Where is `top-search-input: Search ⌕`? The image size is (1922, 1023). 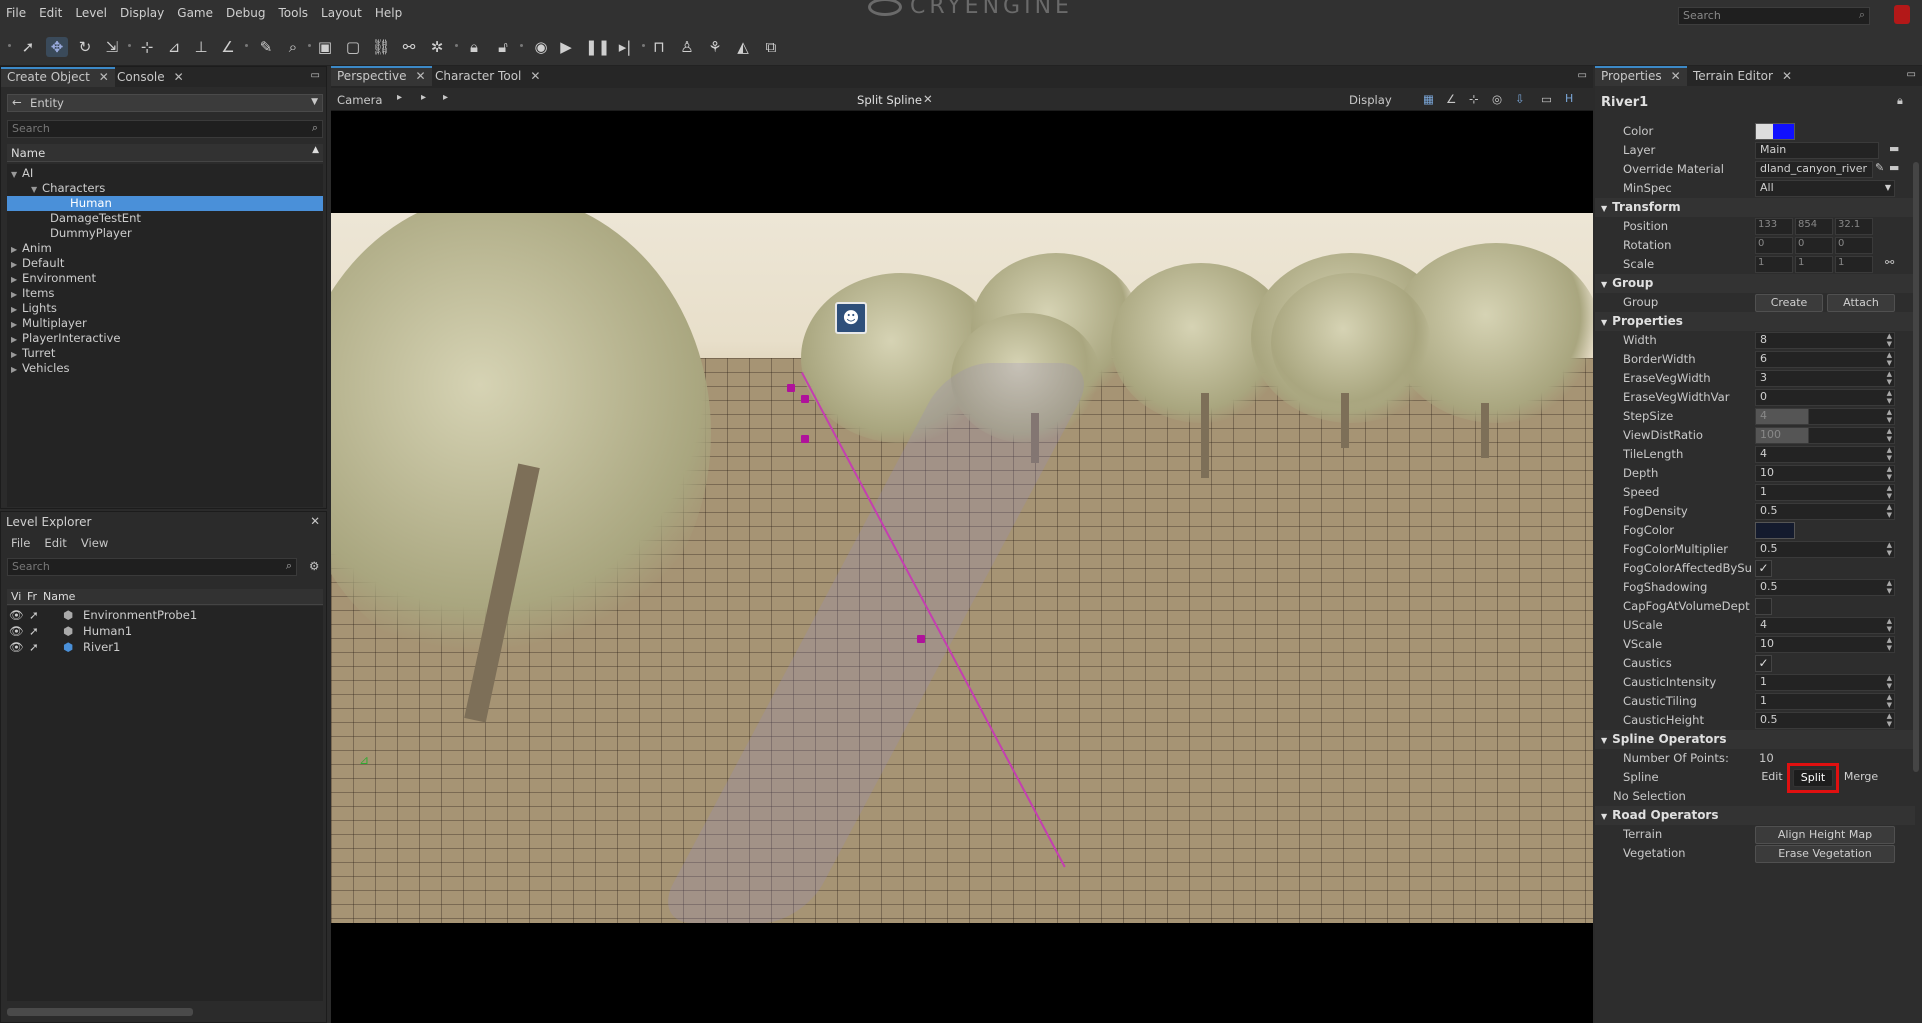
top-search-input: Search ⌕ is located at coordinates (1774, 16).